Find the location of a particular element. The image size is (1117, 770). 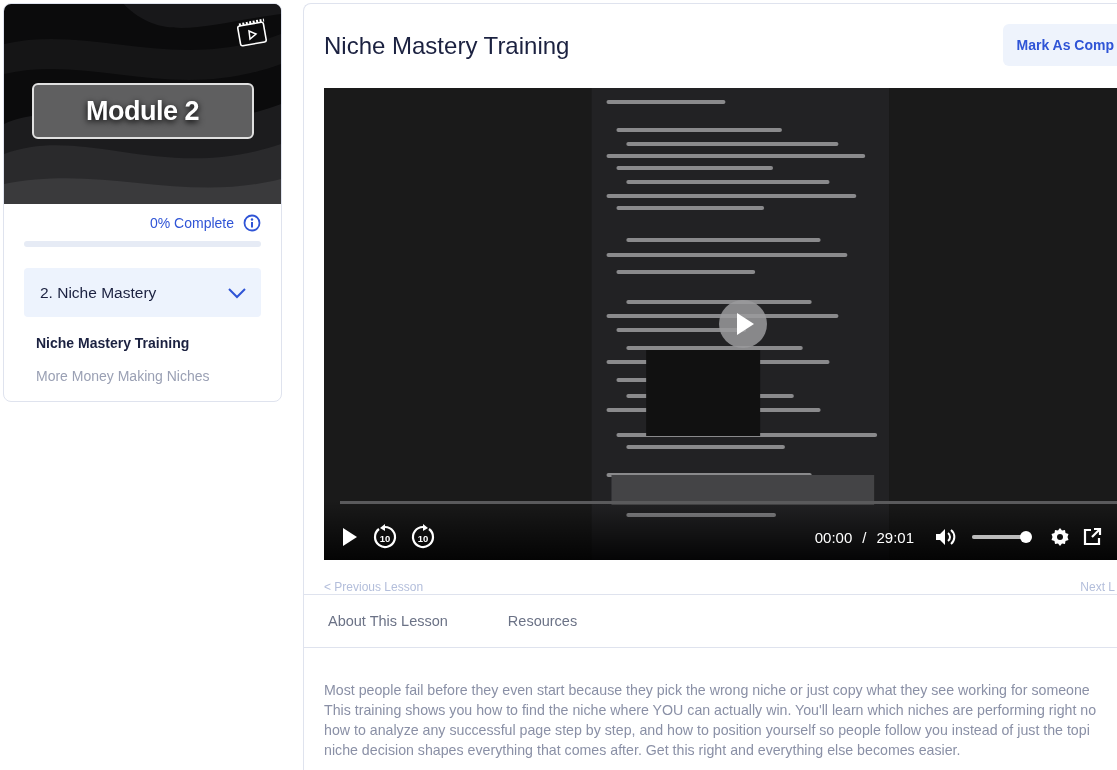

play-button is located at coordinates (743, 324).